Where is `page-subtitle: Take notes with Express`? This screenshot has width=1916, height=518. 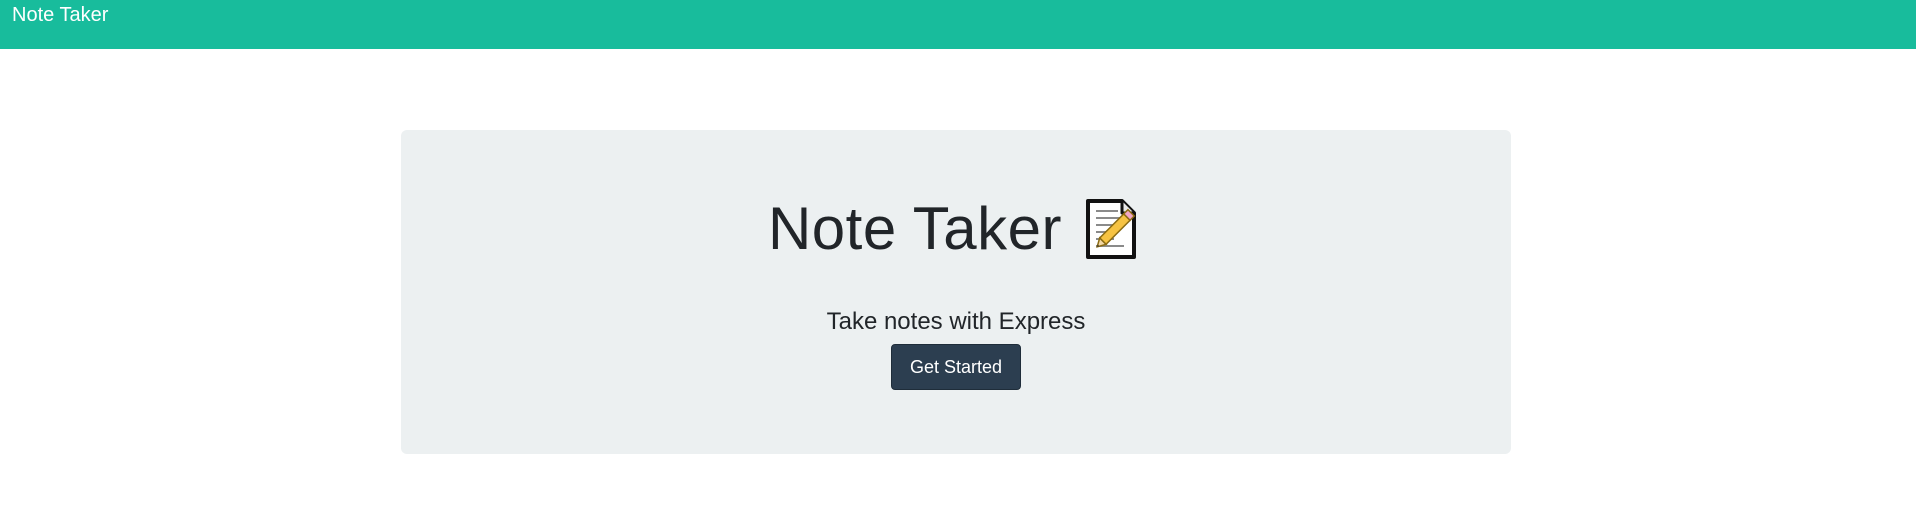 page-subtitle: Take notes with Express is located at coordinates (956, 321).